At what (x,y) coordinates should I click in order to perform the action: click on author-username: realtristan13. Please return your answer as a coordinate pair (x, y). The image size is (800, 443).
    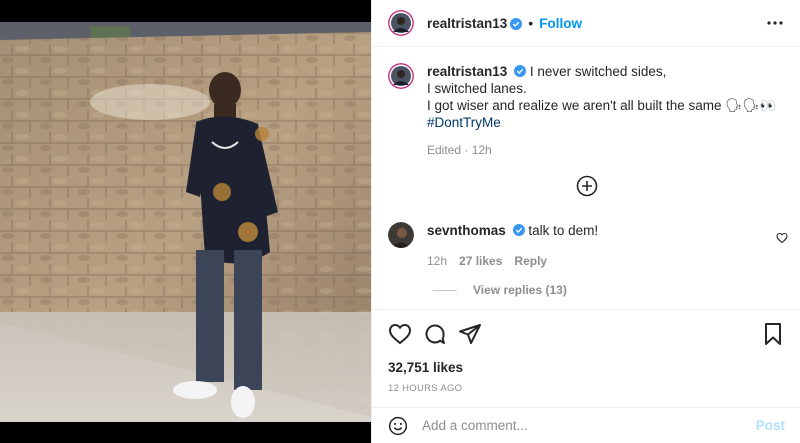
    Looking at the image, I should click on (467, 23).